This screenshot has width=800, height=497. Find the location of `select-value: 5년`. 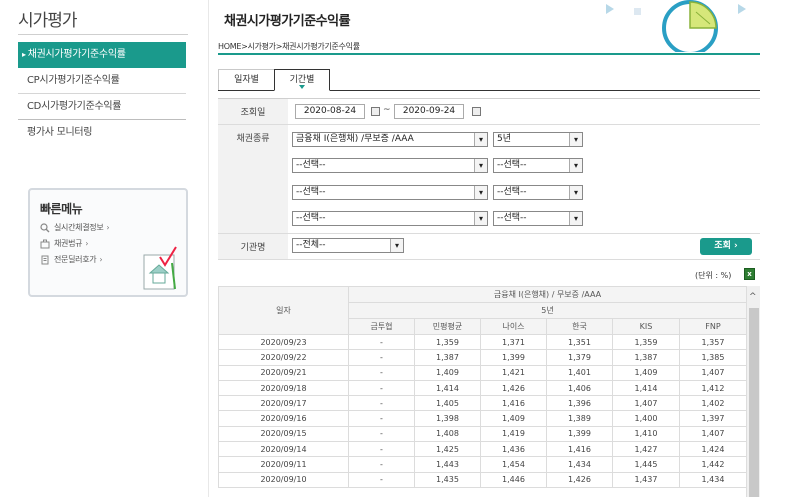

select-value: 5년 is located at coordinates (504, 139).